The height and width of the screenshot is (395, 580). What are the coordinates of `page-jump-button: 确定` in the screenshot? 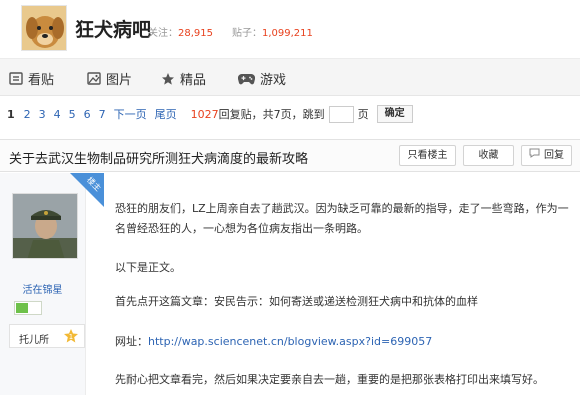 It's located at (394, 114).